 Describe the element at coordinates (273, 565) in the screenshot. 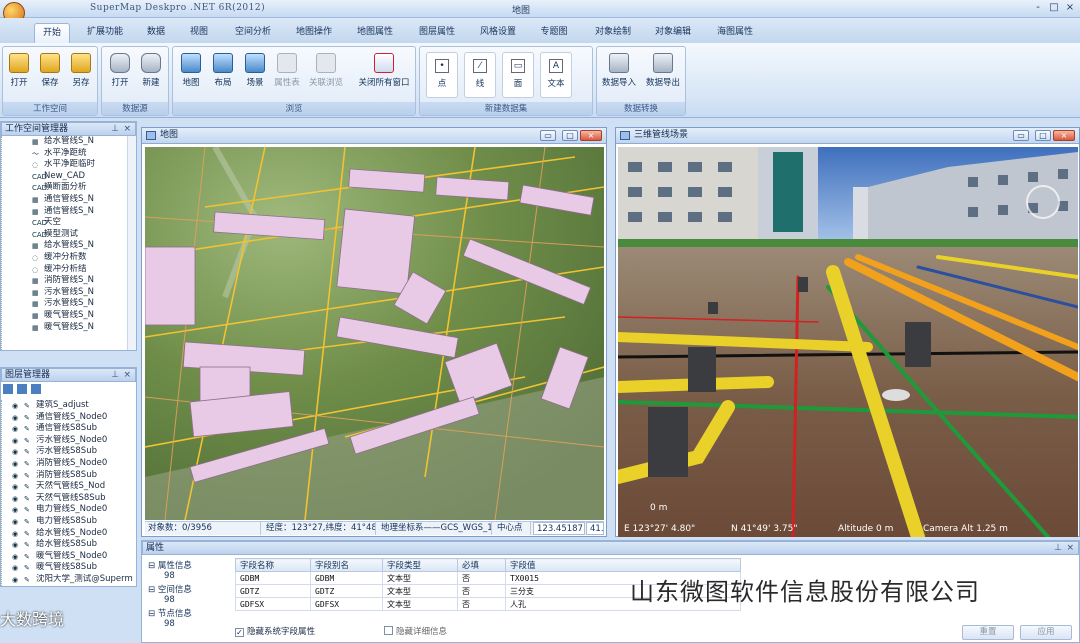

I see `column-header: 字段名称` at that location.